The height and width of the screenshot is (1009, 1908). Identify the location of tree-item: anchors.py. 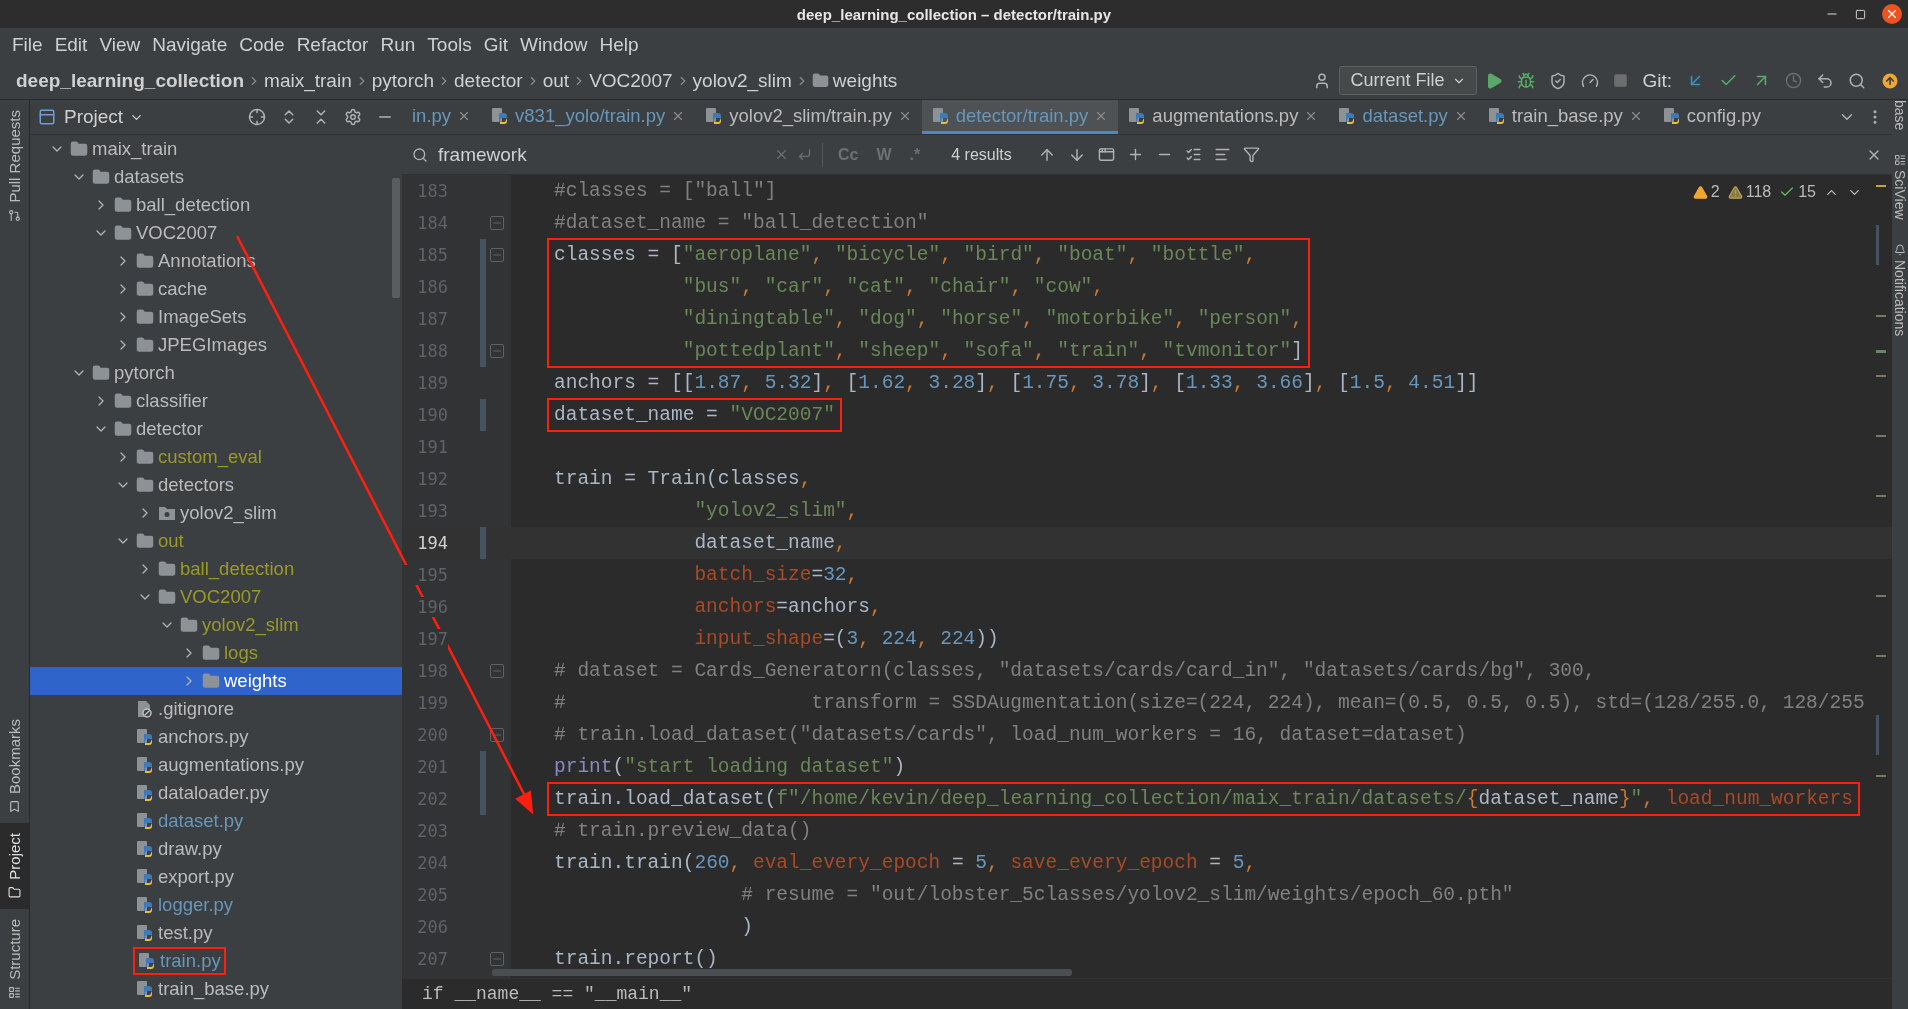
(216, 737).